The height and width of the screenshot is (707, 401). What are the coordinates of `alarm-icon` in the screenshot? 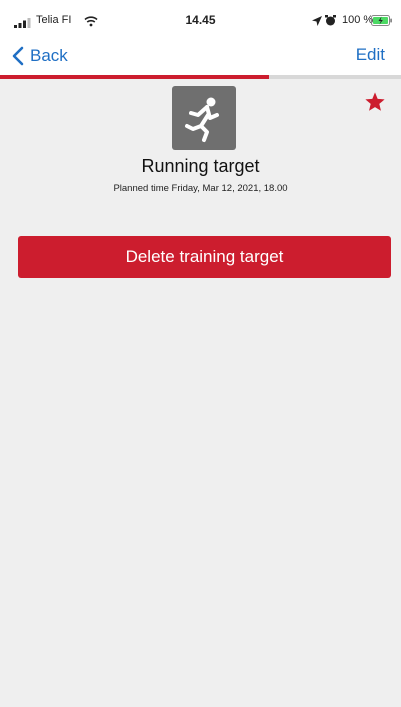 It's located at (330, 20).